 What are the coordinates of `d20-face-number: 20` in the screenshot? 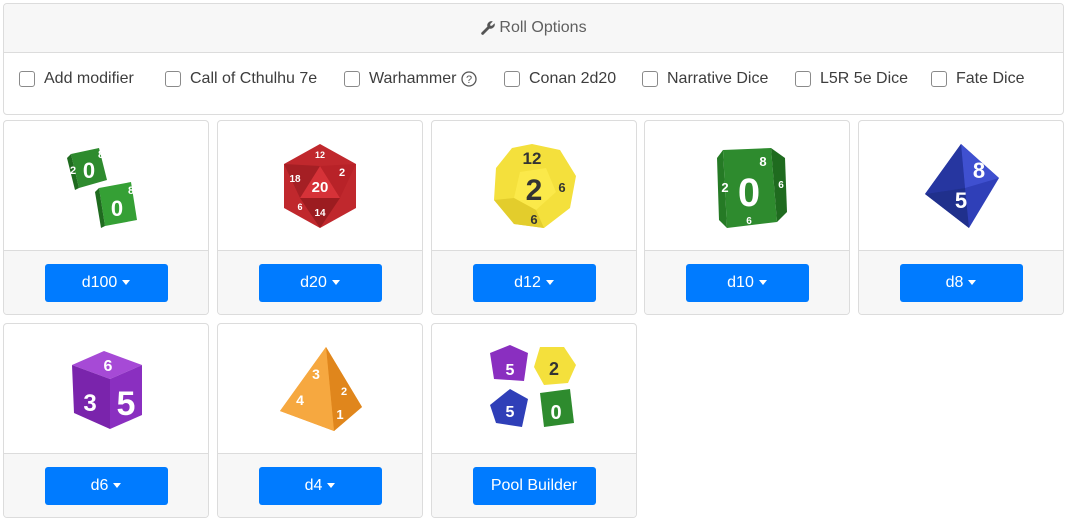 It's located at (320, 187).